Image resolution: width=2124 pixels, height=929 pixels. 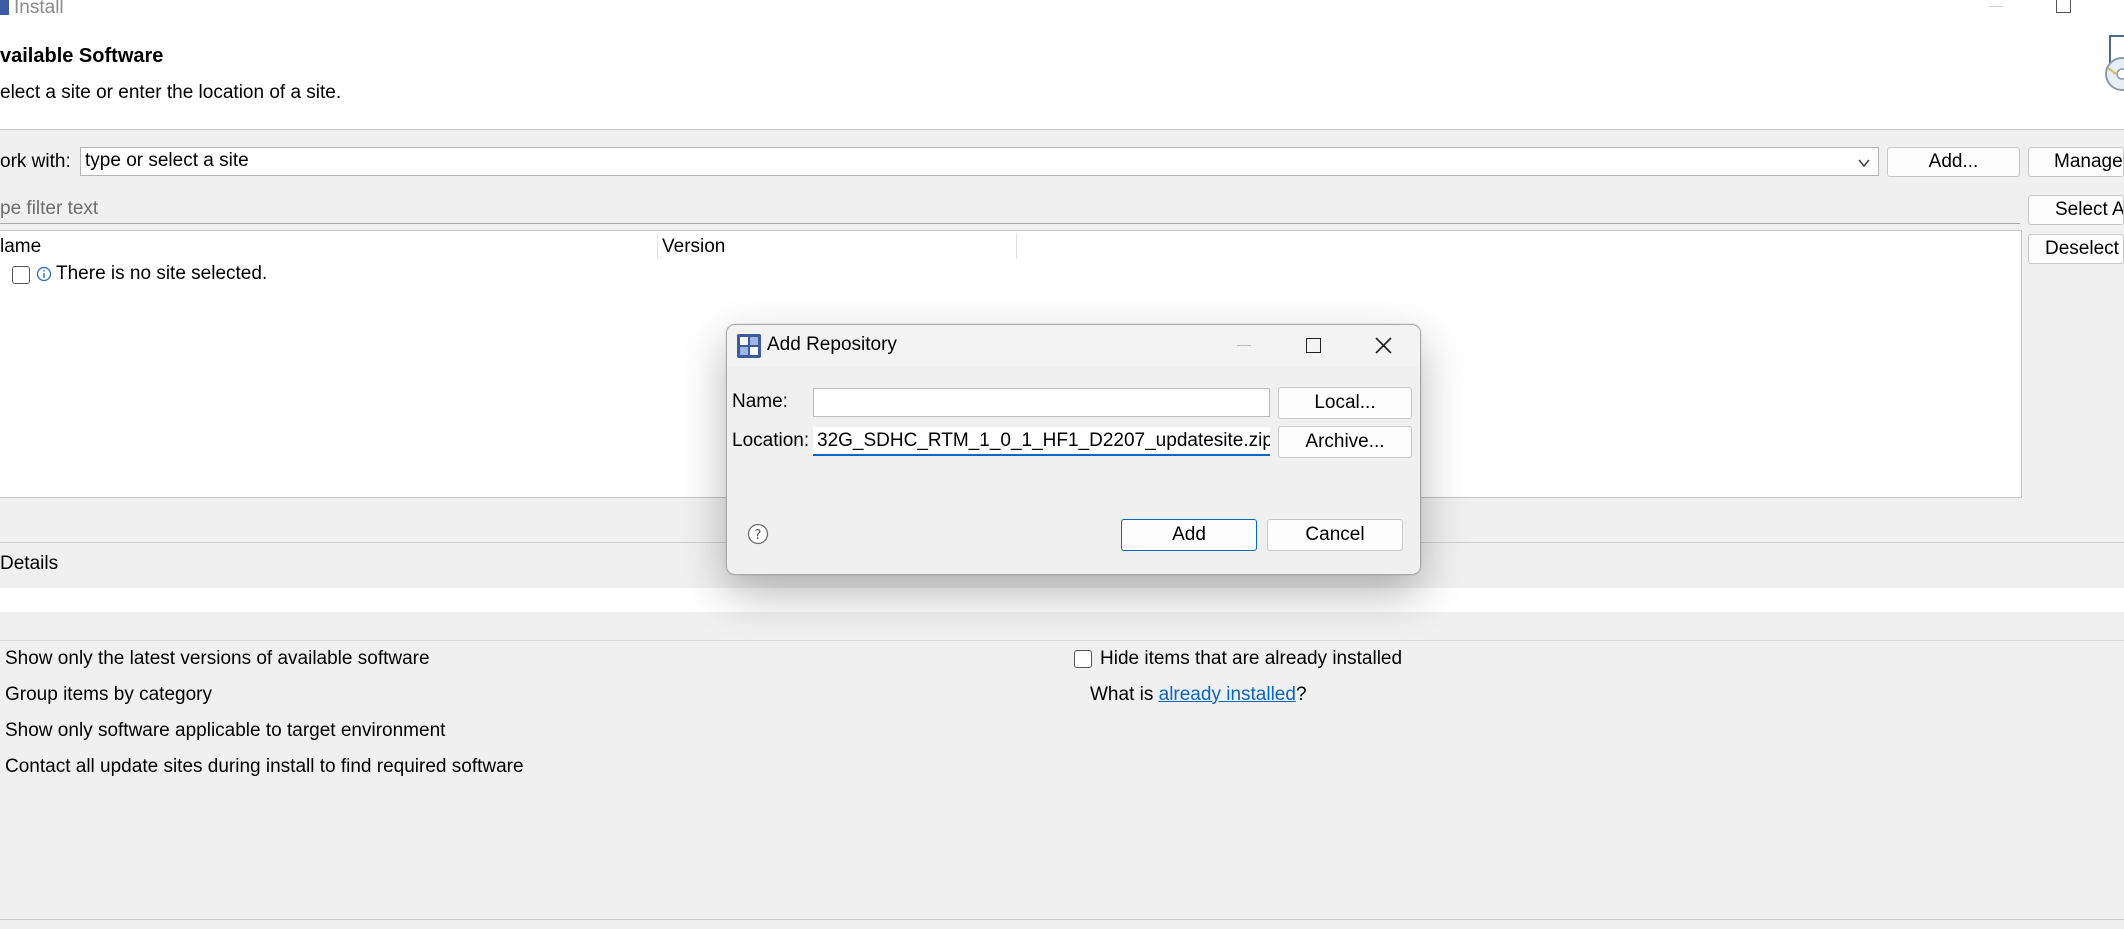 I want to click on dialog-titlebar: Add Repository, so click(x=1073, y=346).